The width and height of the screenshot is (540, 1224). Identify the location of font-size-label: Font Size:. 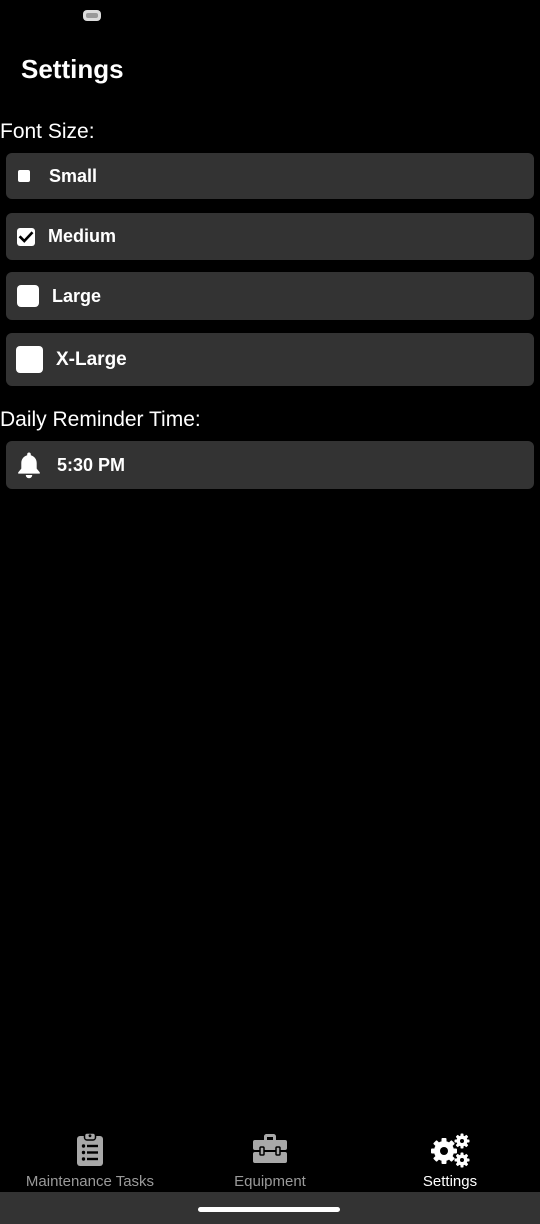
(47, 131).